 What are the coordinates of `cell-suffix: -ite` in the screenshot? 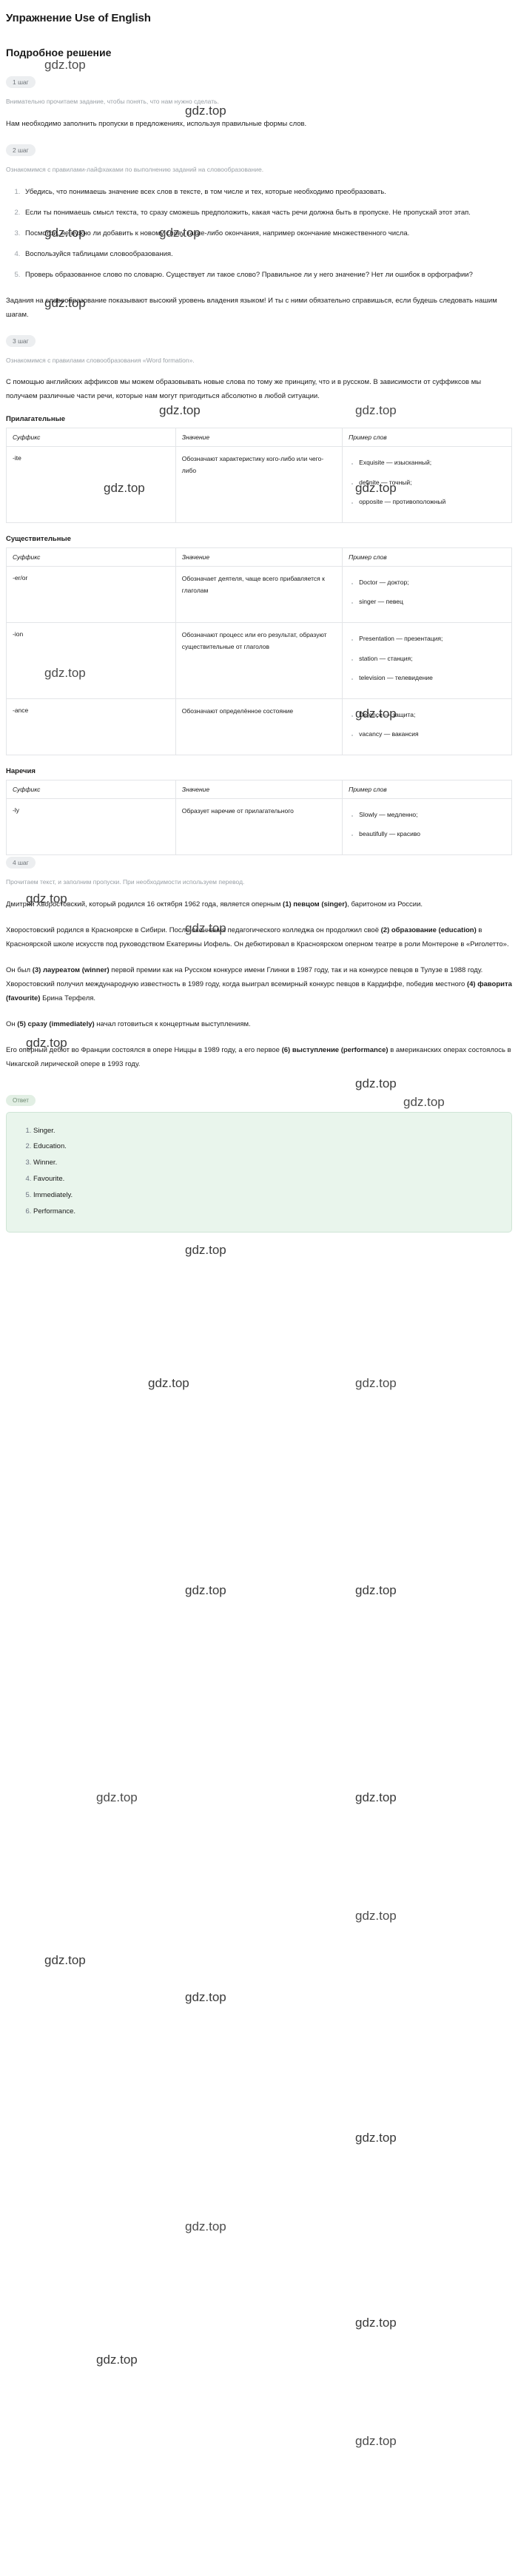 It's located at (91, 484).